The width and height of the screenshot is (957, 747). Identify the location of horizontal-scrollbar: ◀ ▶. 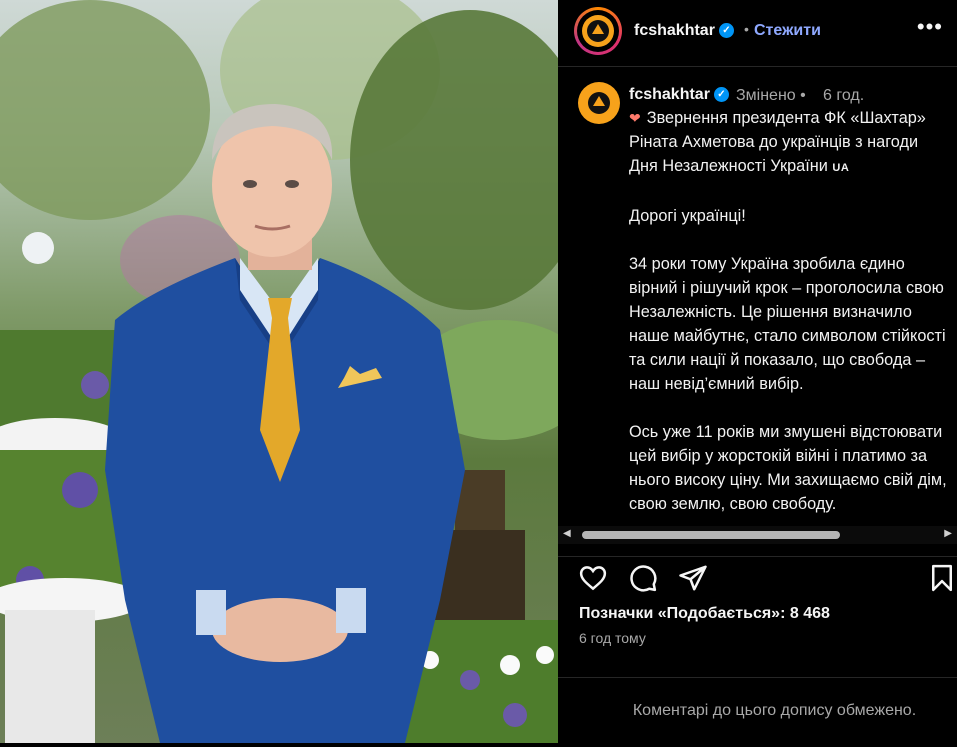
(757, 535).